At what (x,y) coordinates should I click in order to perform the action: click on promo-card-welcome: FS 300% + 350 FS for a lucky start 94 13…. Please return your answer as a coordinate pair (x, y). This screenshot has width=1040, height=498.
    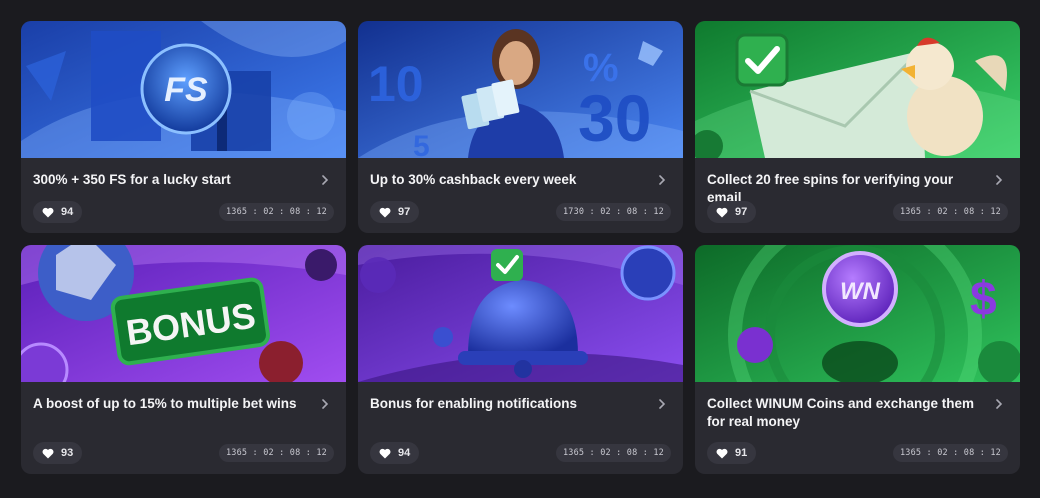
    Looking at the image, I should click on (183, 127).